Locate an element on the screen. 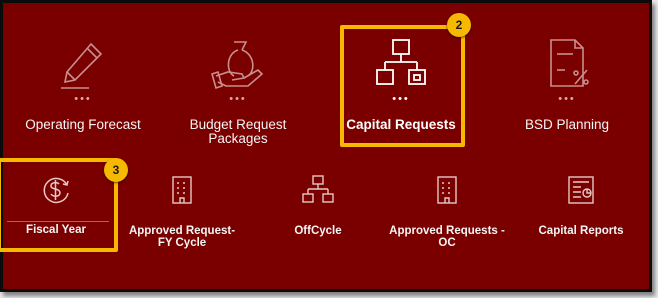 The image size is (658, 298). tile-approved-requests-oc: Approved Requests - OC is located at coordinates (447, 211).